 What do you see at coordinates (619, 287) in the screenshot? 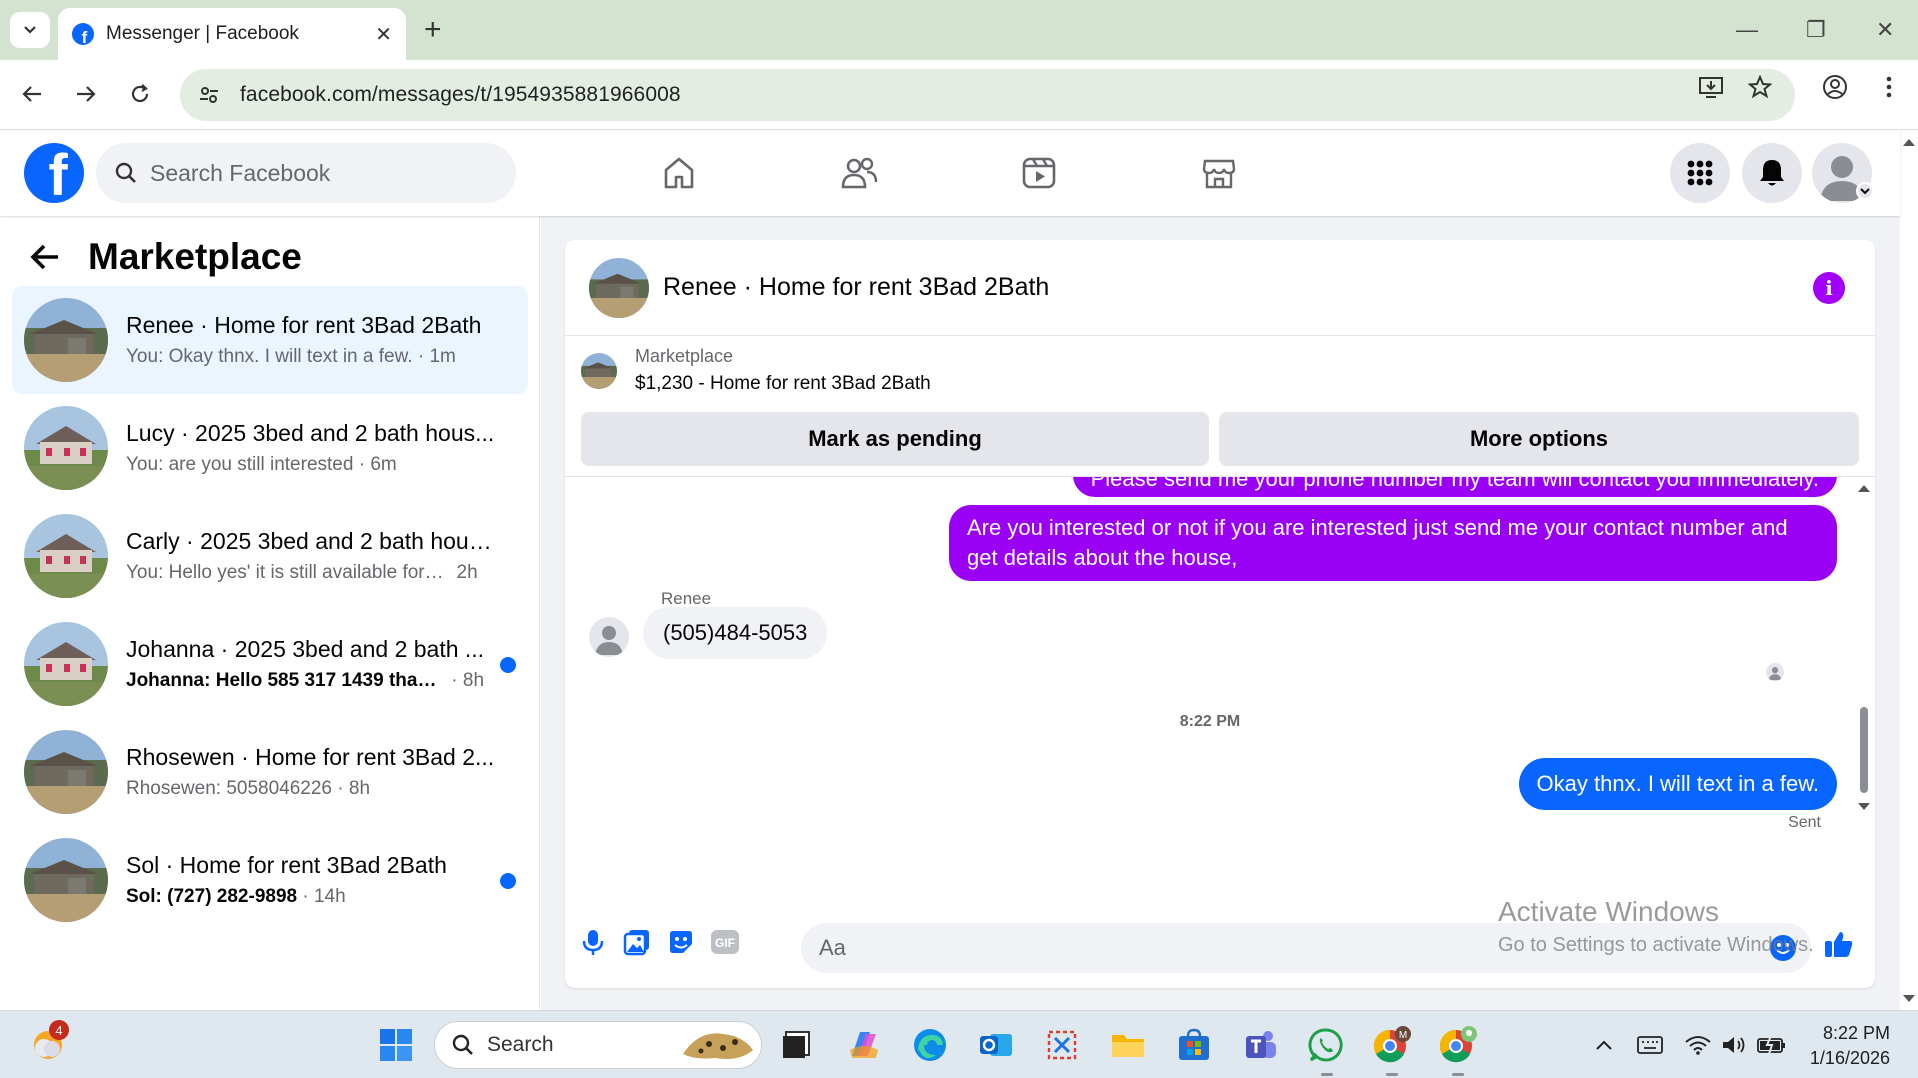
I see `chat-listing-thumbnail` at bounding box center [619, 287].